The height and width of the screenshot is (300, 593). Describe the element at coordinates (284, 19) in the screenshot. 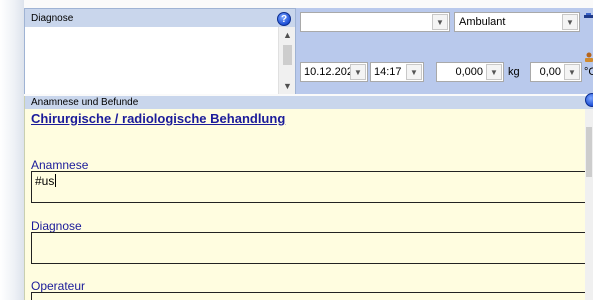

I see `help-icon: ?` at that location.